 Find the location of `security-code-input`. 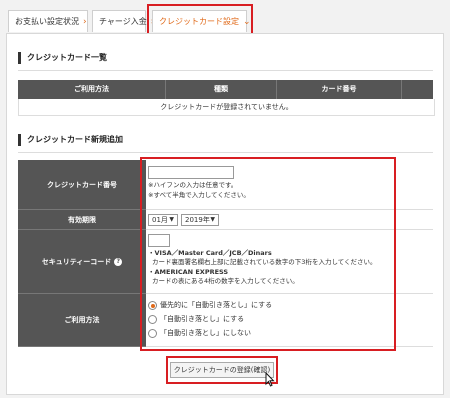

security-code-input is located at coordinates (159, 240).